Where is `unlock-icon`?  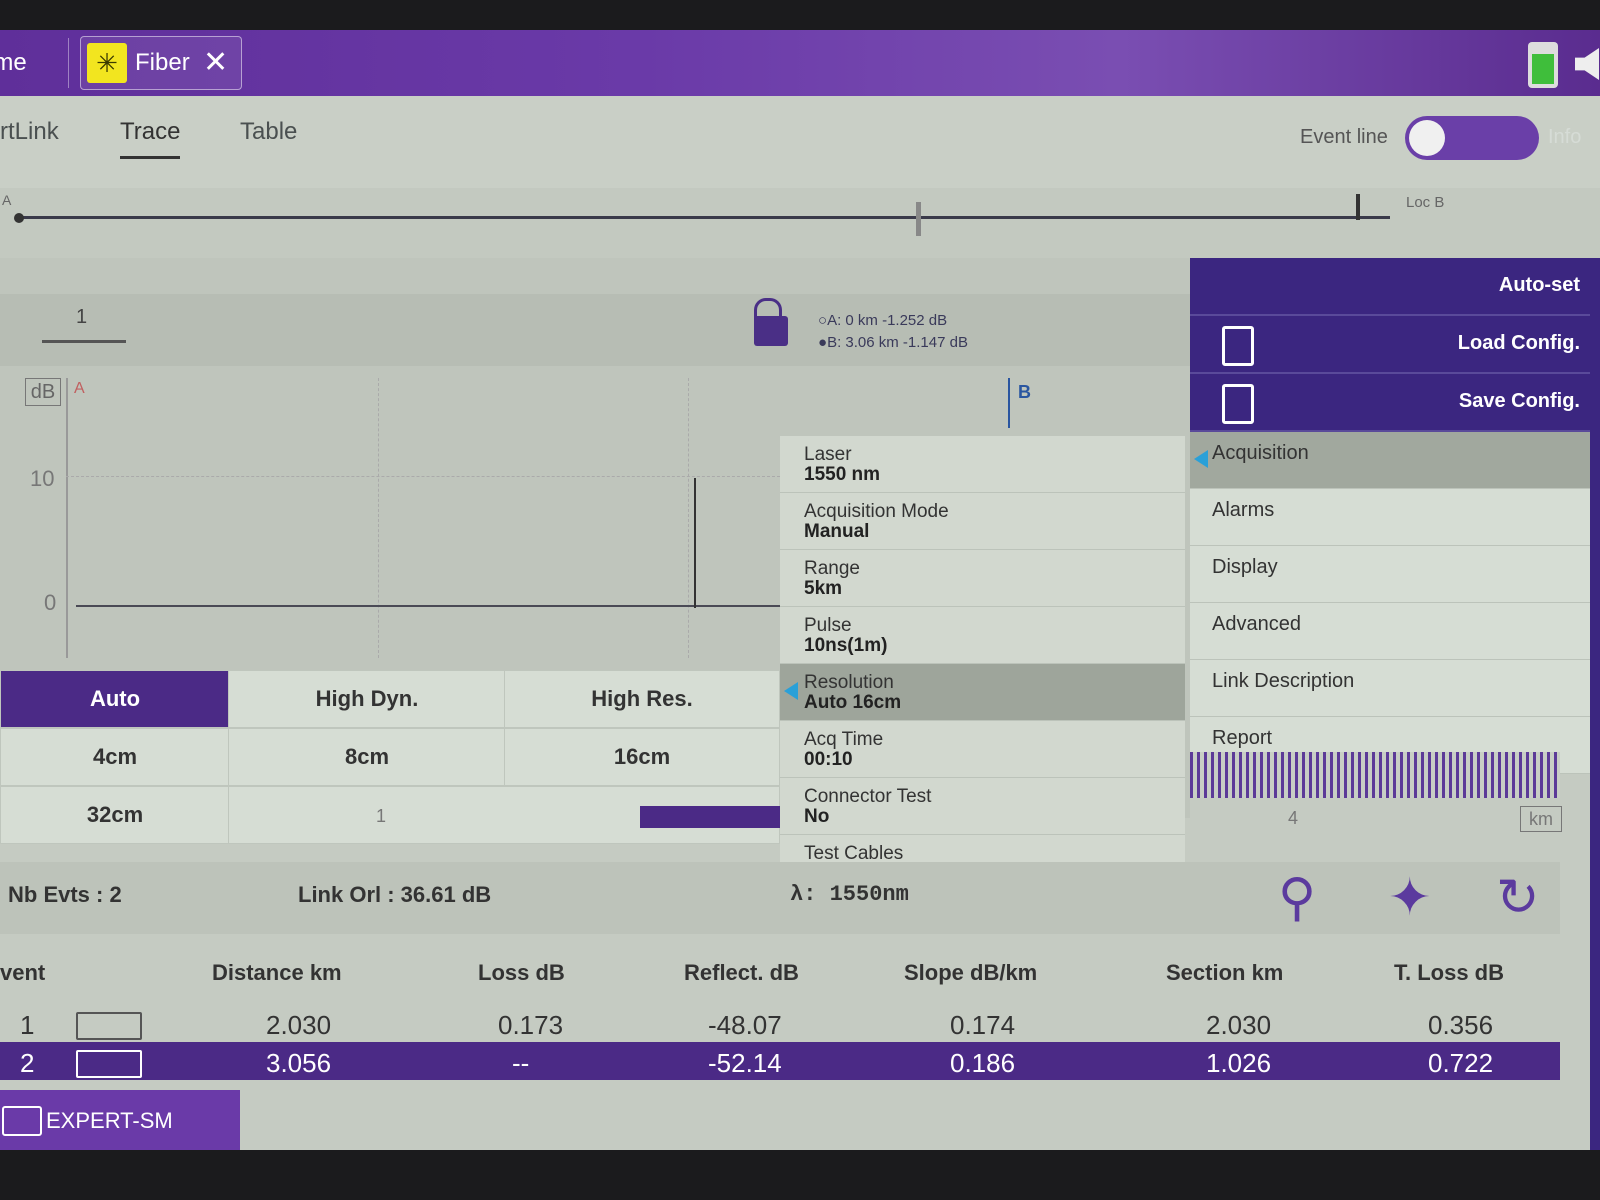 unlock-icon is located at coordinates (771, 331).